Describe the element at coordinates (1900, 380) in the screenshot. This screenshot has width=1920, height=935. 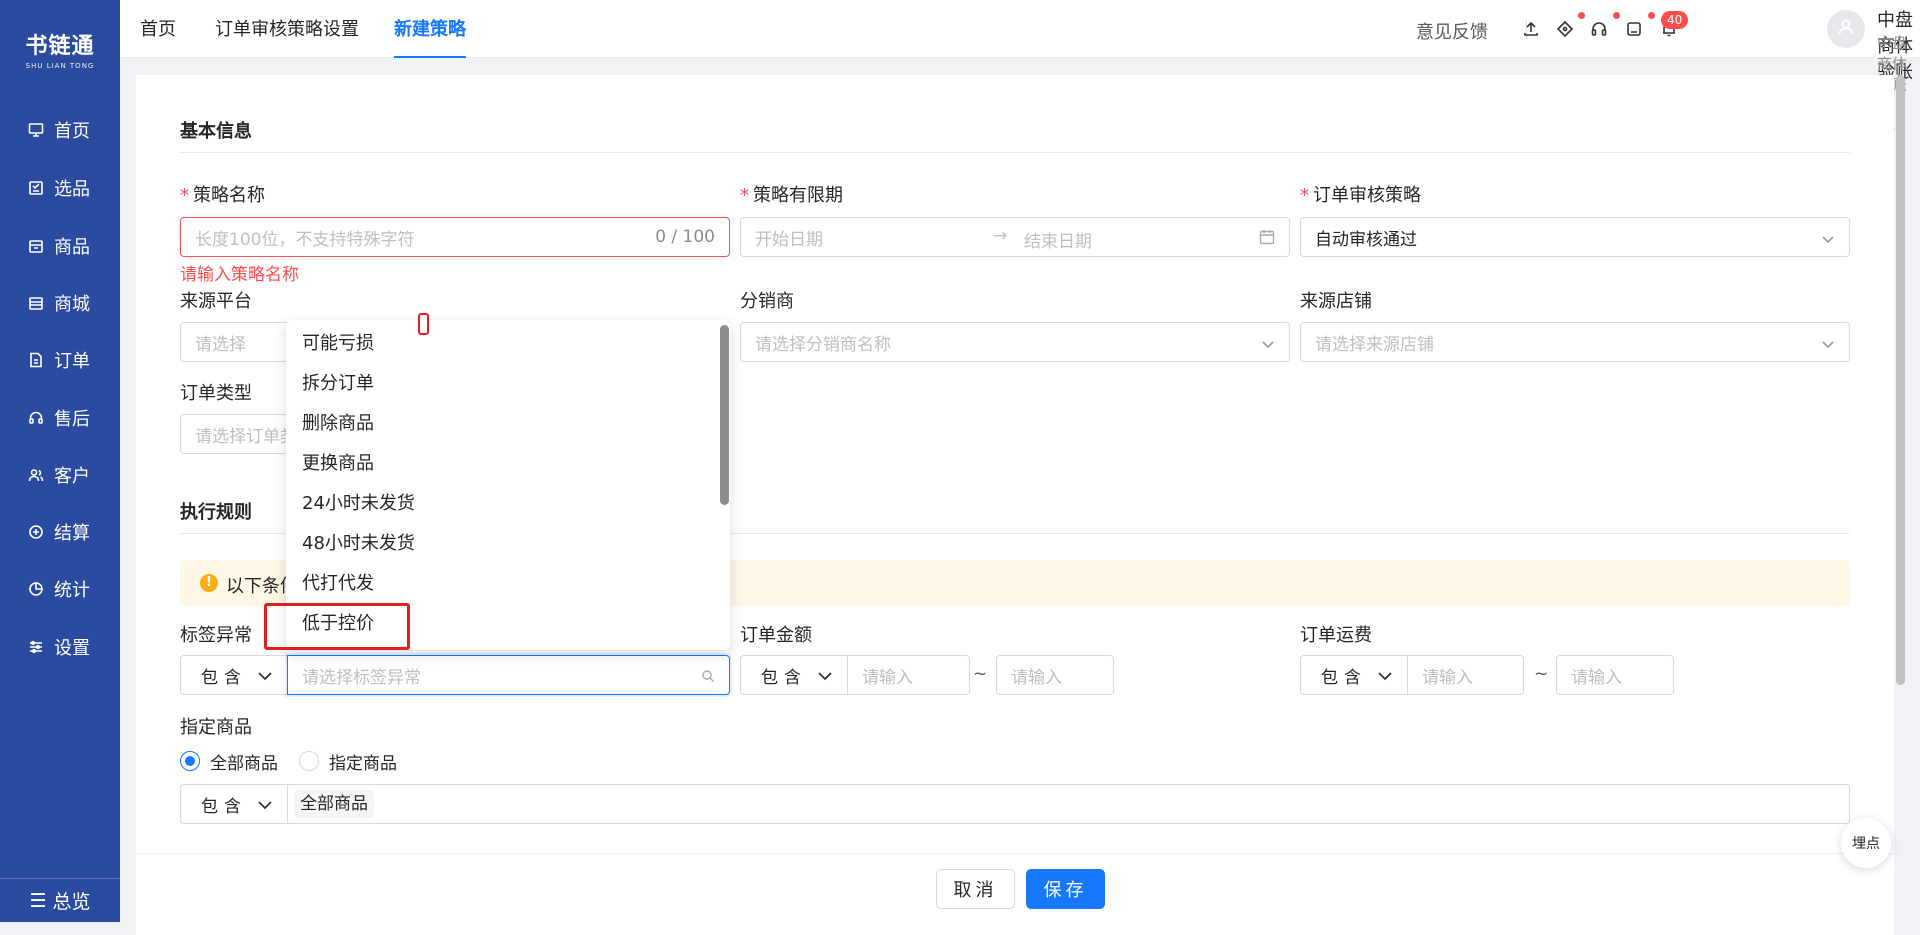
I see `page-scrollbar` at that location.